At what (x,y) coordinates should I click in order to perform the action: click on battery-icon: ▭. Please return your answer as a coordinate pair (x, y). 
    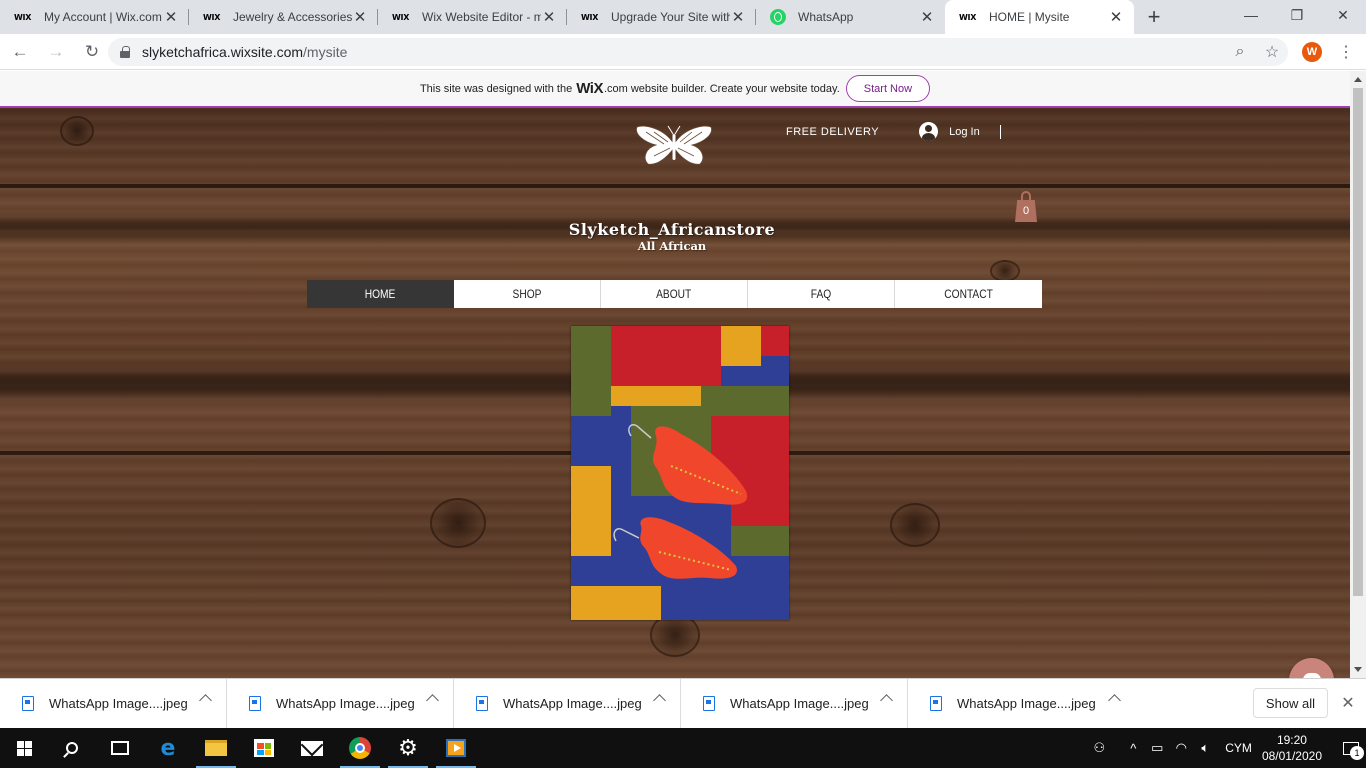
    Looking at the image, I should click on (1157, 748).